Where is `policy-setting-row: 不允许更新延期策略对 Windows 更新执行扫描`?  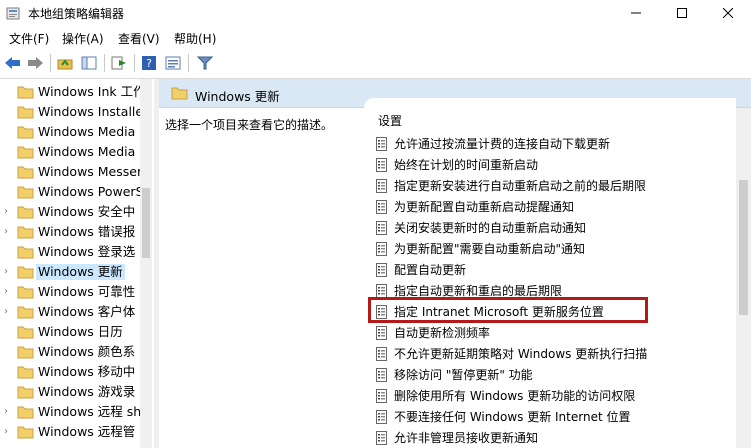 policy-setting-row: 不允许更新延期策略对 Windows 更新执行扫描 is located at coordinates (549, 354).